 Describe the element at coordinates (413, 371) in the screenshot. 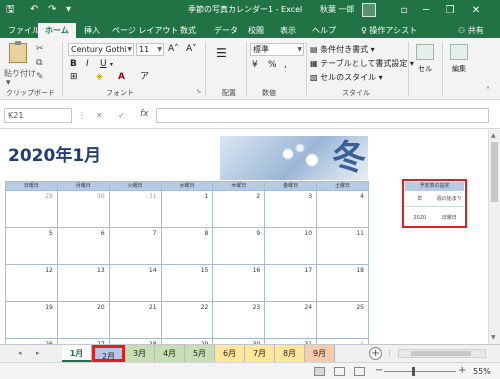

I see `zoom-slider-thumb` at that location.